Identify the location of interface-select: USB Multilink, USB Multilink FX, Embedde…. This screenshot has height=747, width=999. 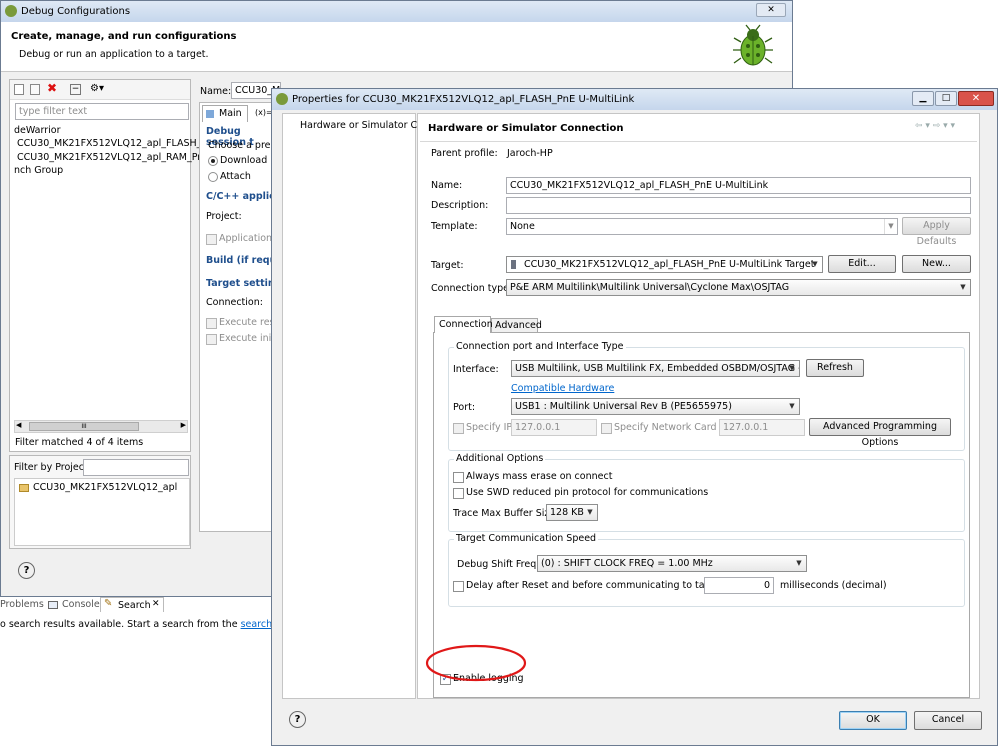
(655, 368).